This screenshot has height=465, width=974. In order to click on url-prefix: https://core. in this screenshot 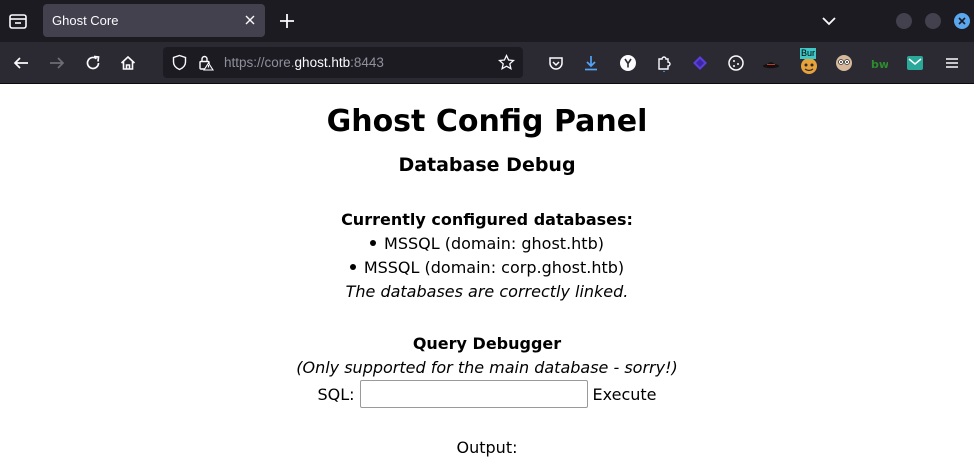, I will do `click(259, 62)`.